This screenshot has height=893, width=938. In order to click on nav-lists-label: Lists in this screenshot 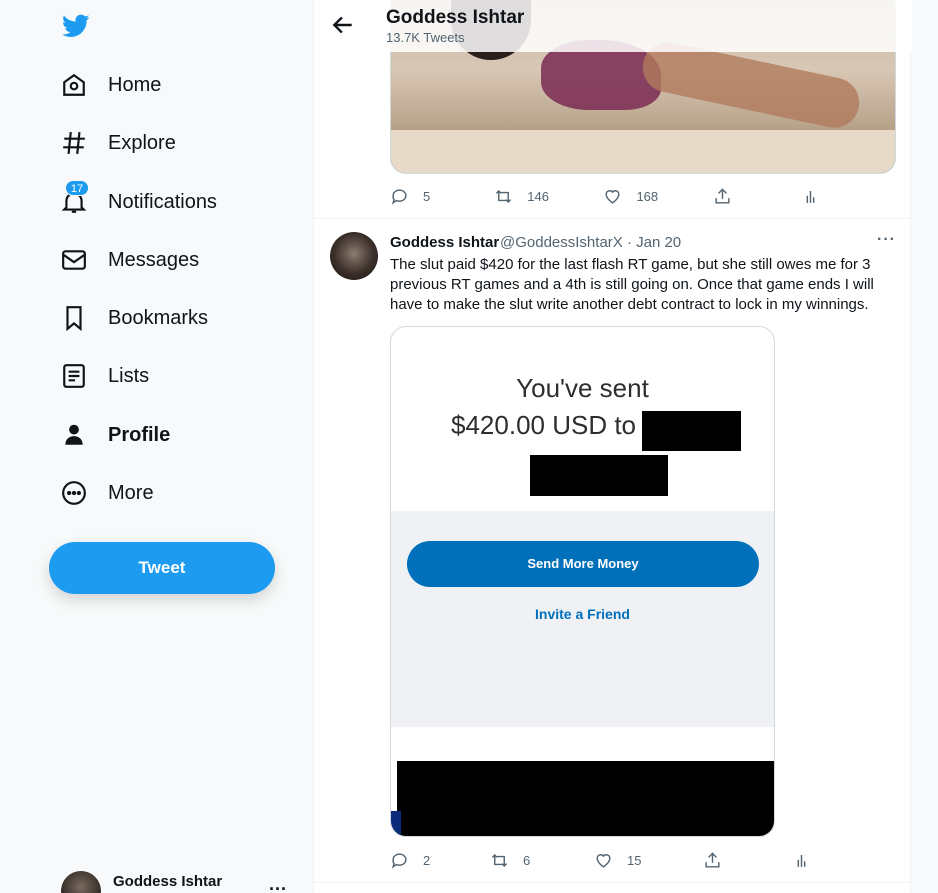, I will do `click(129, 375)`.